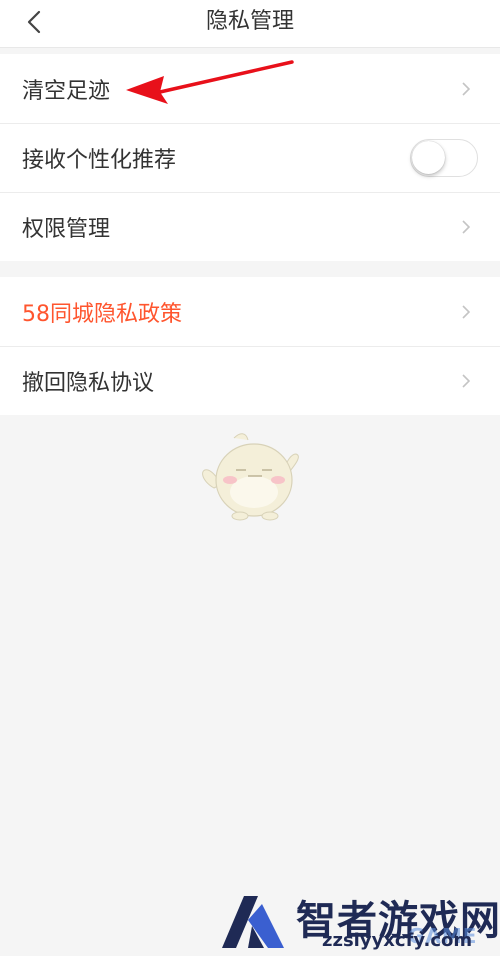  Describe the element at coordinates (250, 311) in the screenshot. I see `row-privacy-policy: 58同城隐私政策` at that location.